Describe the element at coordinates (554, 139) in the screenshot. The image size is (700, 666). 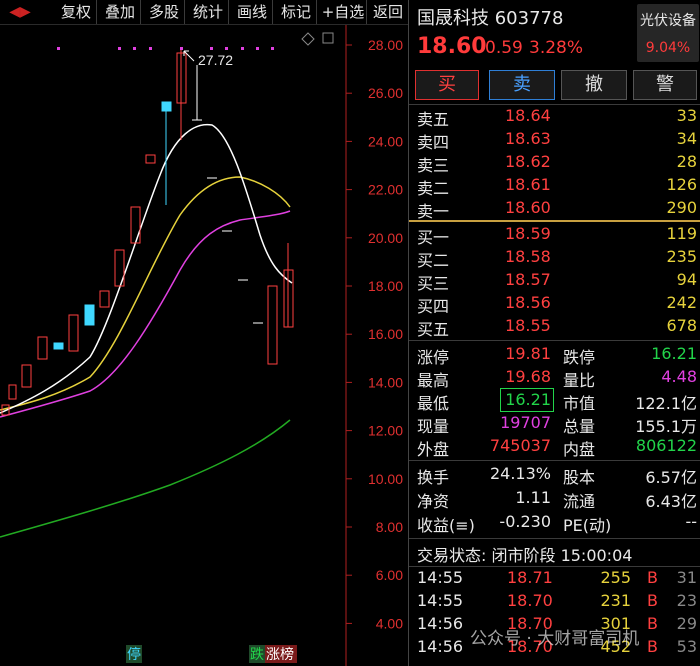
I see `ask-row: 卖四 18.63 34` at that location.